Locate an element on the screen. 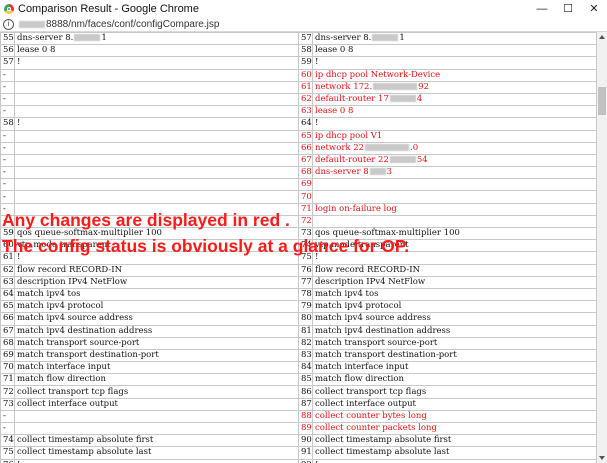 This screenshot has height=463, width=607. right-config-line: collect counter bytes long is located at coordinates (454, 416).